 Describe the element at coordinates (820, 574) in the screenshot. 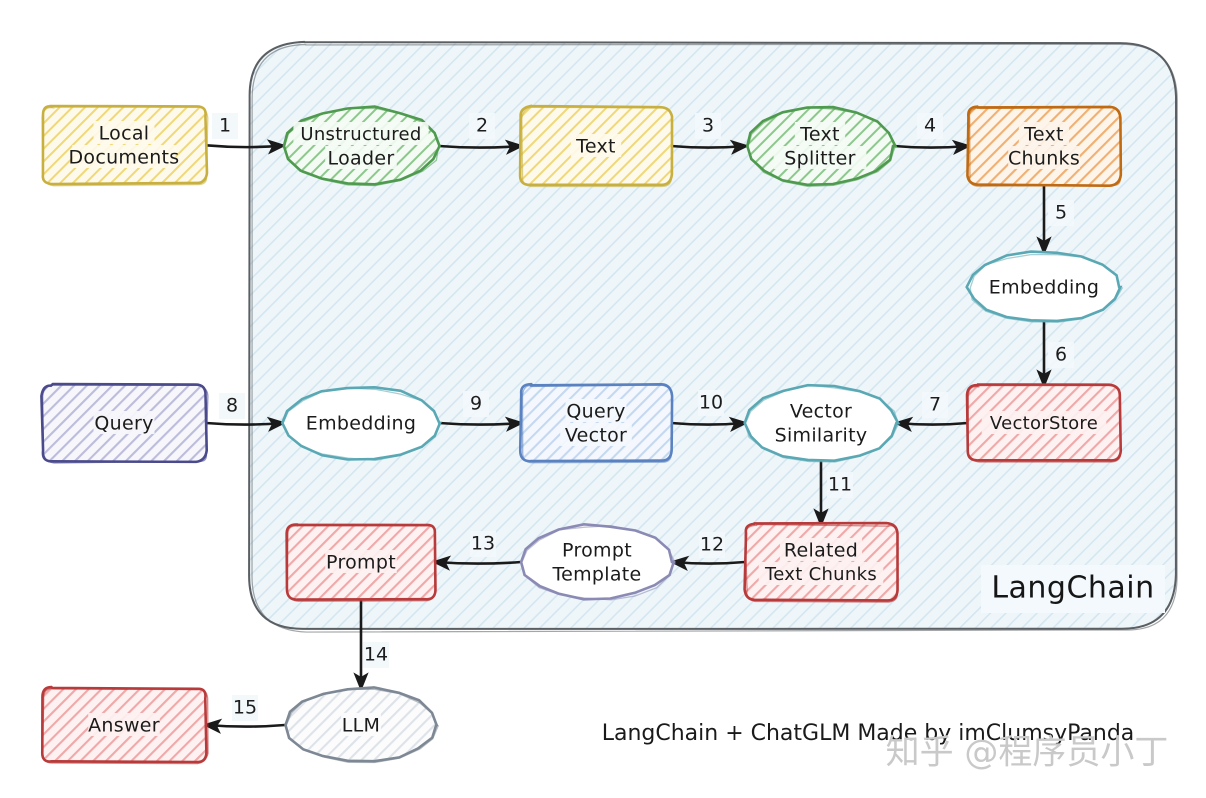

I see `node-label: Text Chunks` at that location.